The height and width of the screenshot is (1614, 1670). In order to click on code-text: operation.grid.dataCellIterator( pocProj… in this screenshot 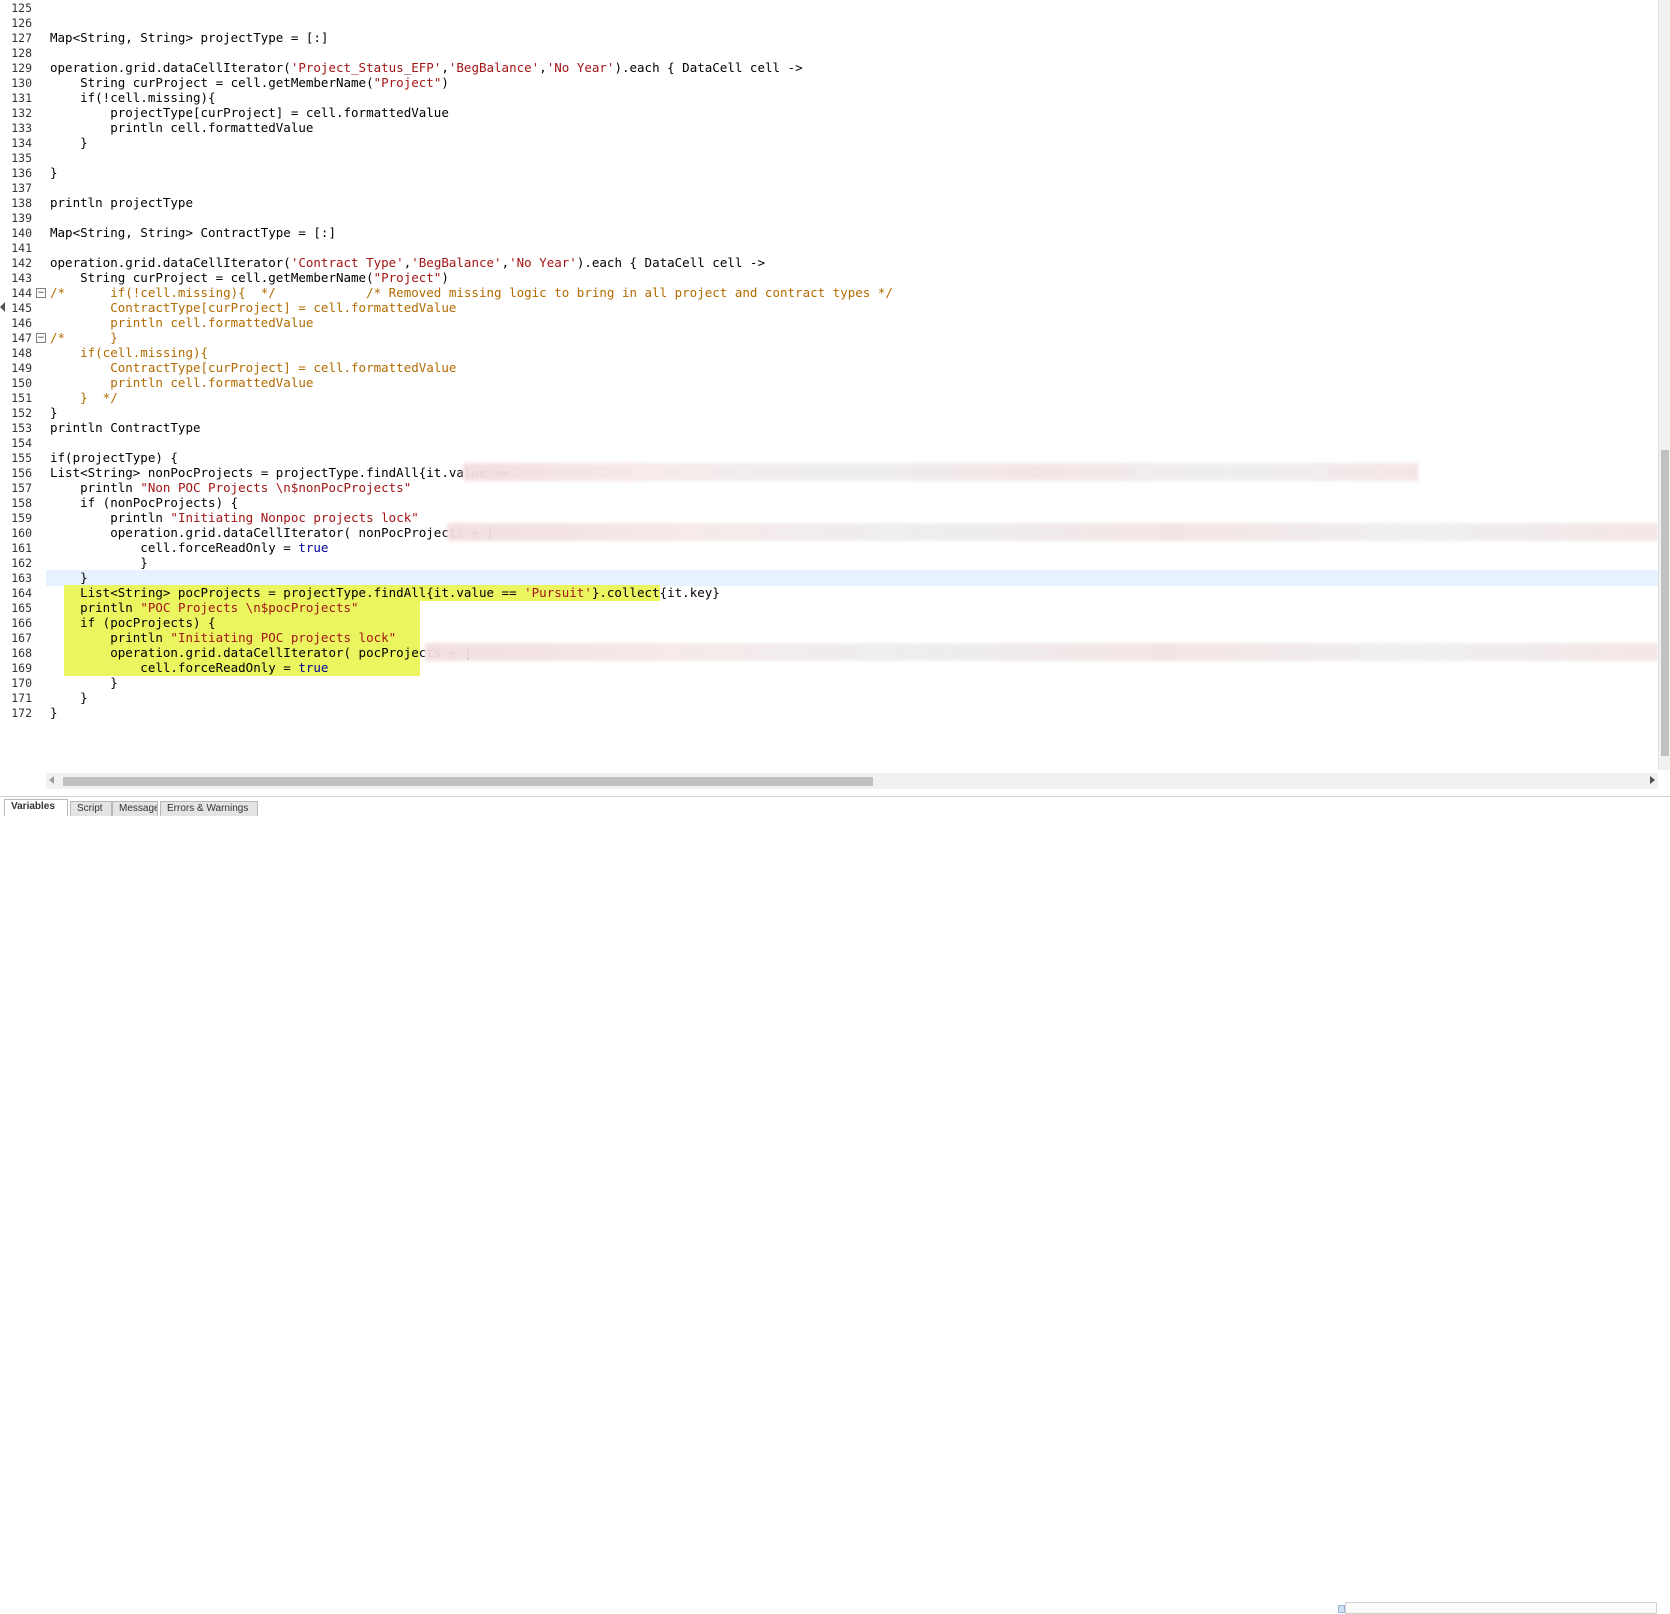, I will do `click(261, 652)`.